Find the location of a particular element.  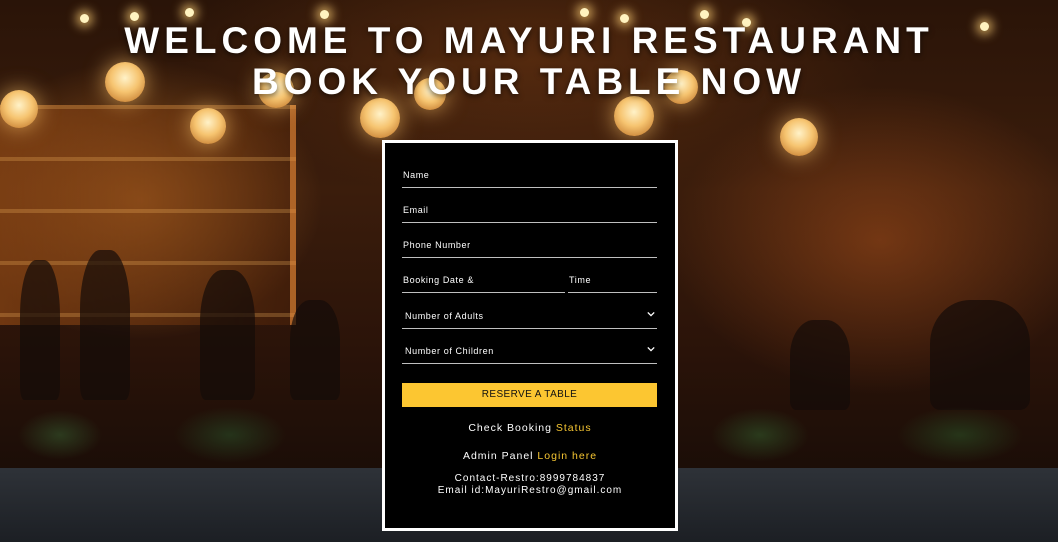

check-booking-line: Check Booking Status is located at coordinates (530, 428).